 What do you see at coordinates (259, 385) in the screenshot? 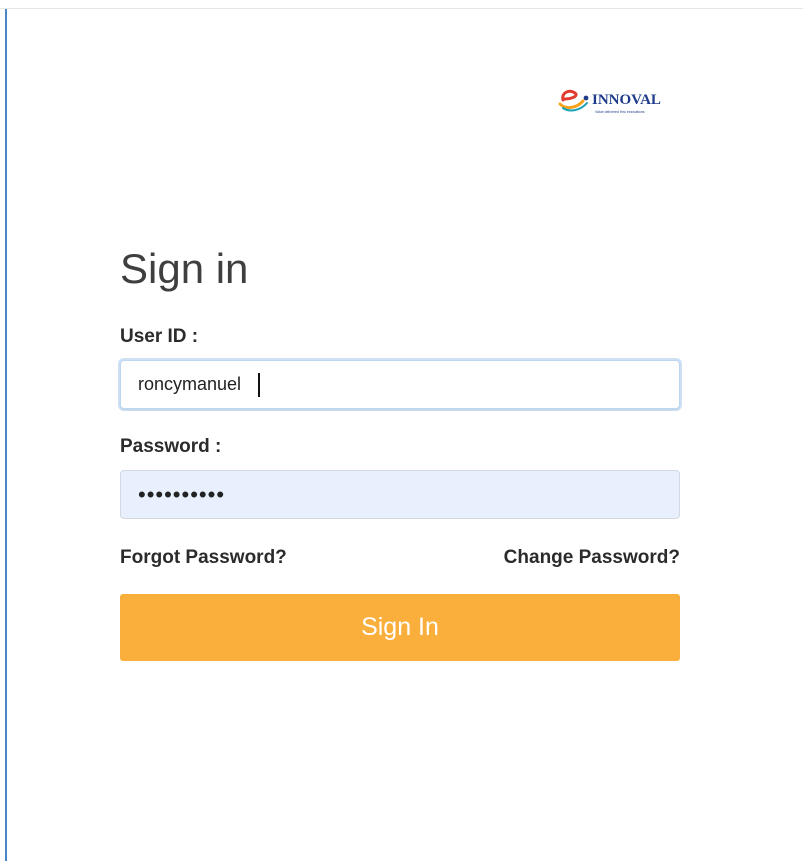
I see `text-cursor` at bounding box center [259, 385].